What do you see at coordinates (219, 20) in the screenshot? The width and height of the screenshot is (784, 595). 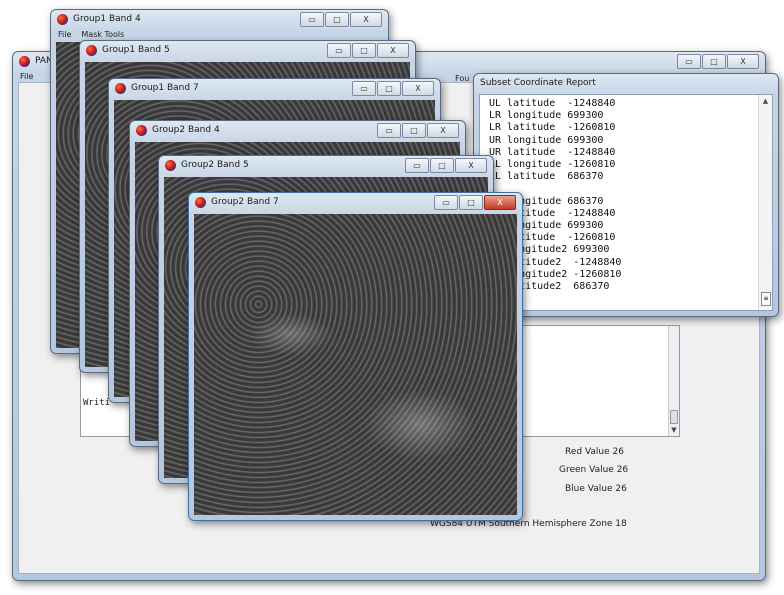 I see `band-title-bar: Group1 Band 4 ▭ □ X` at bounding box center [219, 20].